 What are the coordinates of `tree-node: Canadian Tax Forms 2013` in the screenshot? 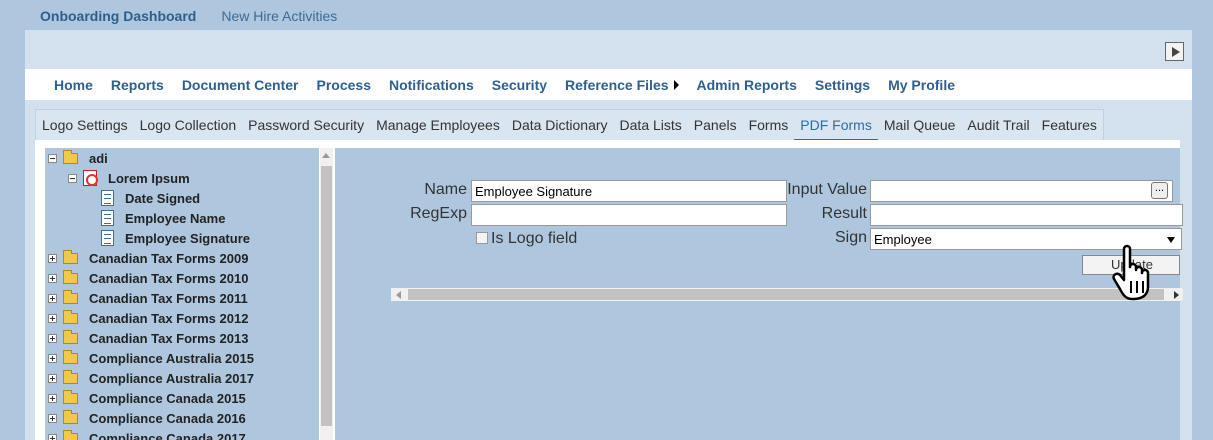 It's located at (148, 338).